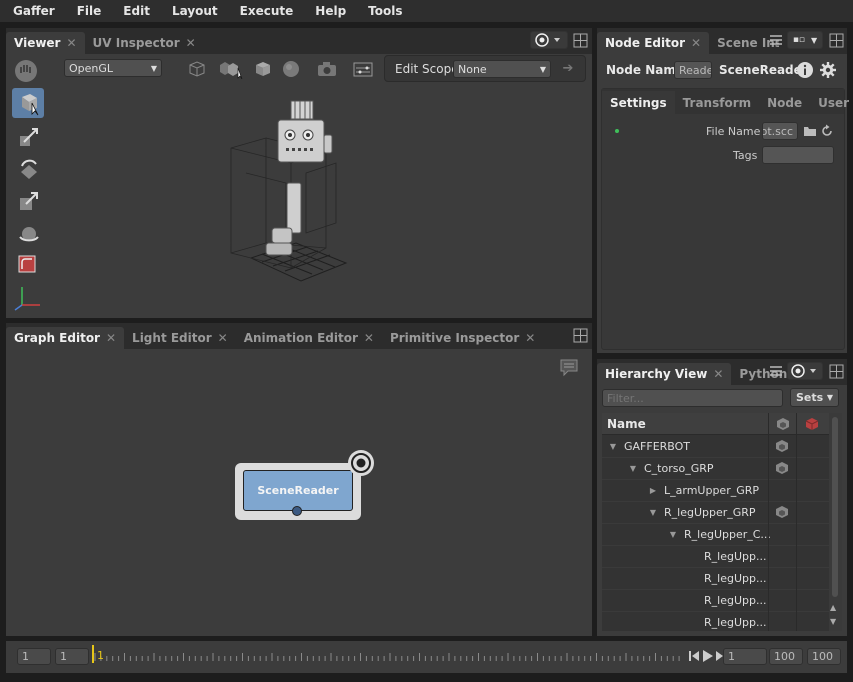  I want to click on menu-file: File, so click(87, 11).